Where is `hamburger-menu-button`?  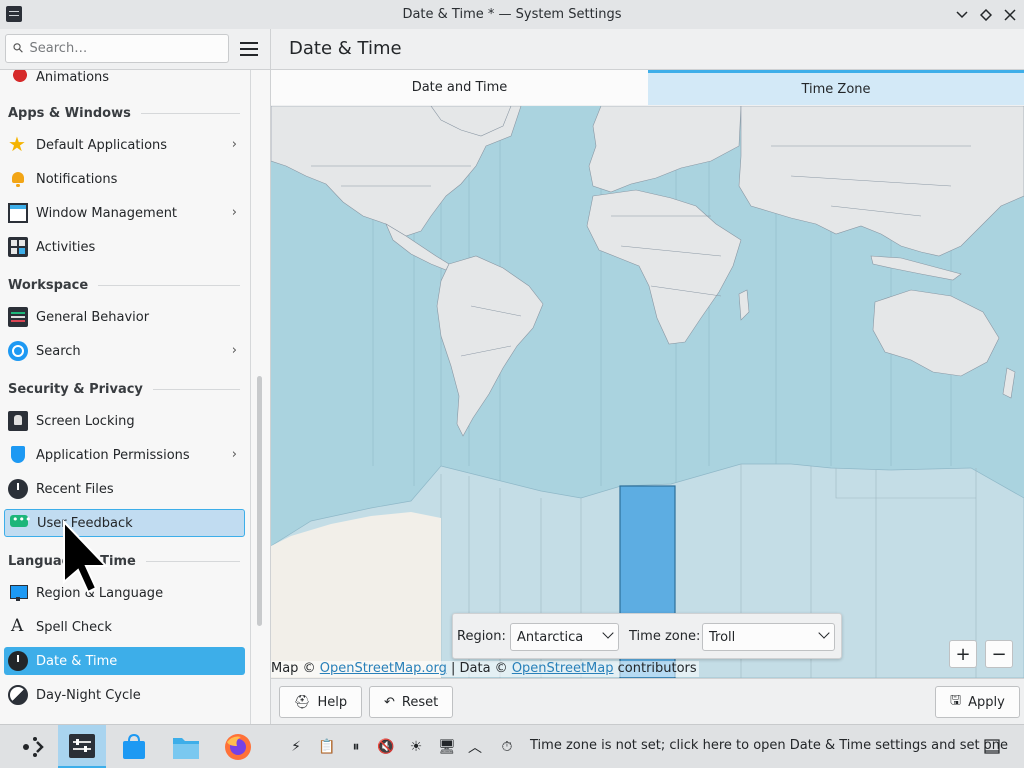
hamburger-menu-button is located at coordinates (249, 49).